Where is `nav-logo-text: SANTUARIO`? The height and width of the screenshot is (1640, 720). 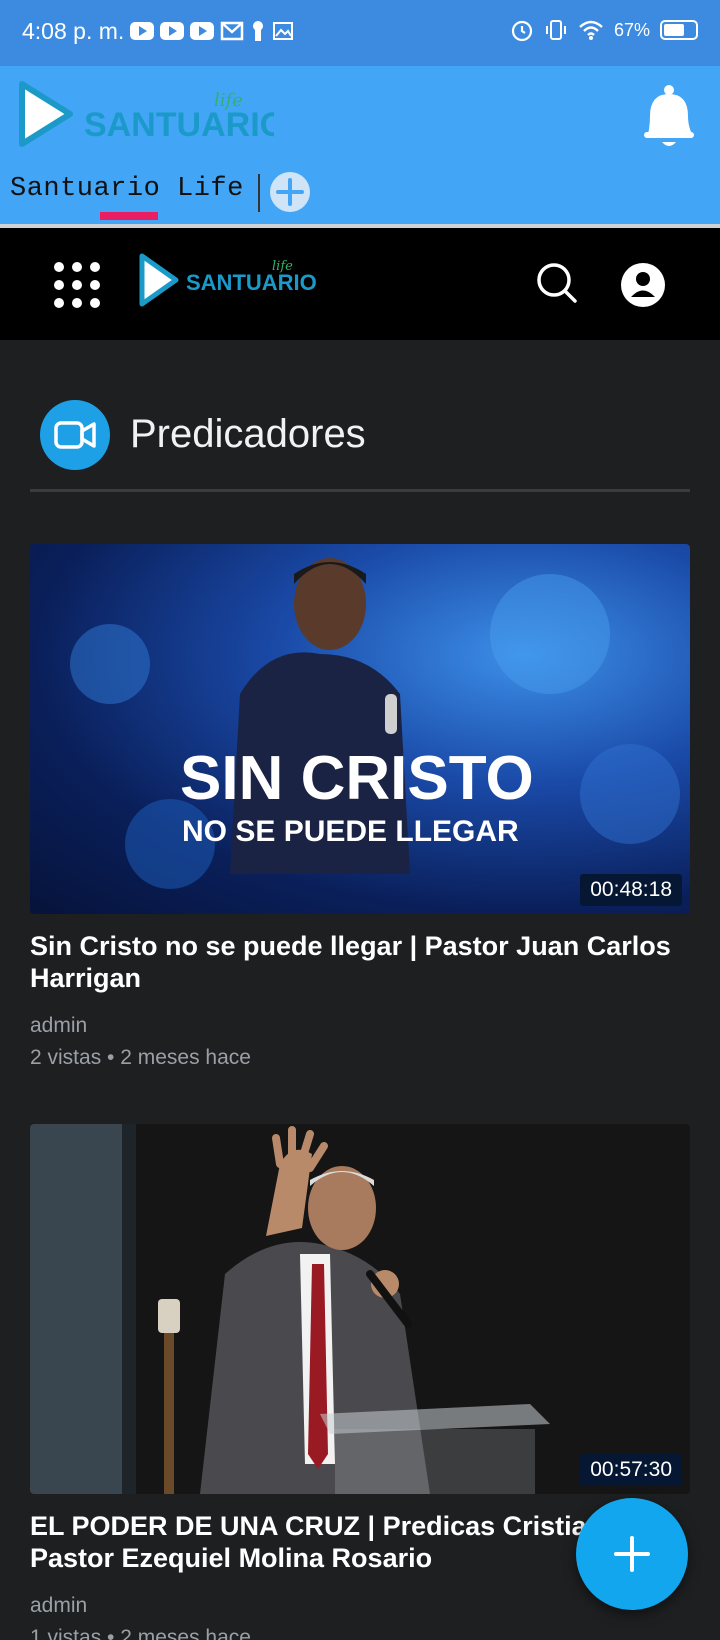
nav-logo-text: SANTUARIO is located at coordinates (251, 282).